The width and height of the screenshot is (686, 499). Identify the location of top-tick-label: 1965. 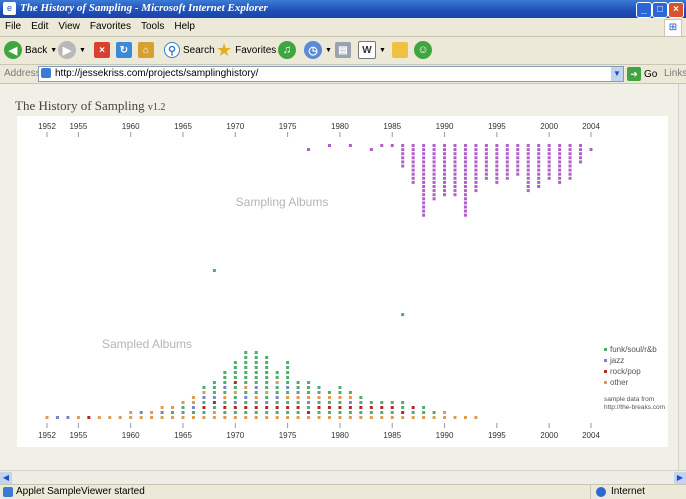
(183, 126).